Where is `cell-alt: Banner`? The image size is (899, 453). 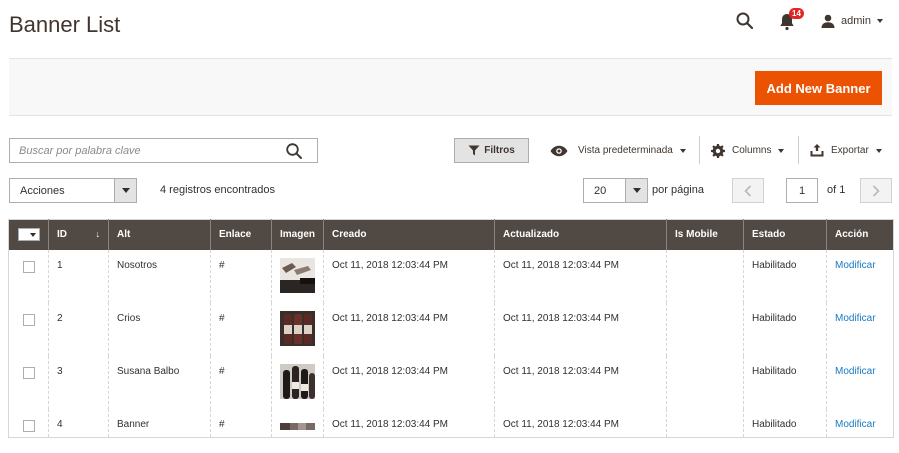 cell-alt: Banner is located at coordinates (159, 423).